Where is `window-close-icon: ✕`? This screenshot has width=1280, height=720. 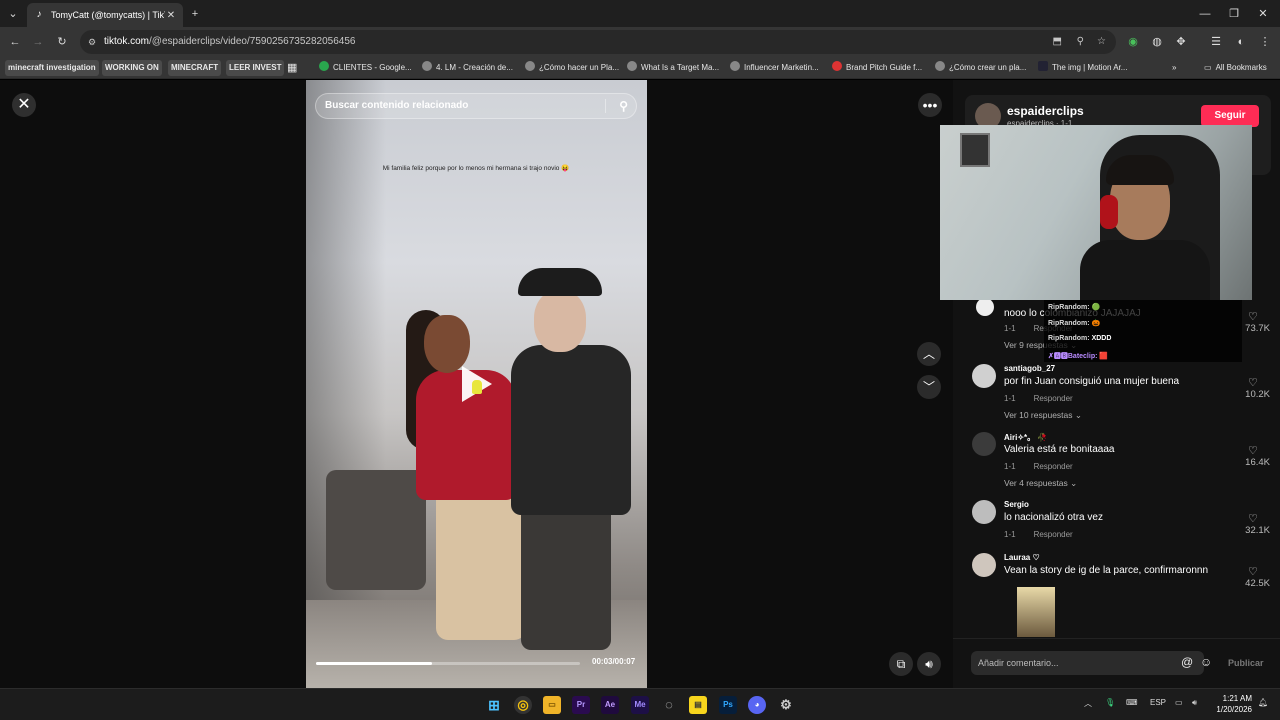
window-close-icon: ✕ is located at coordinates (1263, 14).